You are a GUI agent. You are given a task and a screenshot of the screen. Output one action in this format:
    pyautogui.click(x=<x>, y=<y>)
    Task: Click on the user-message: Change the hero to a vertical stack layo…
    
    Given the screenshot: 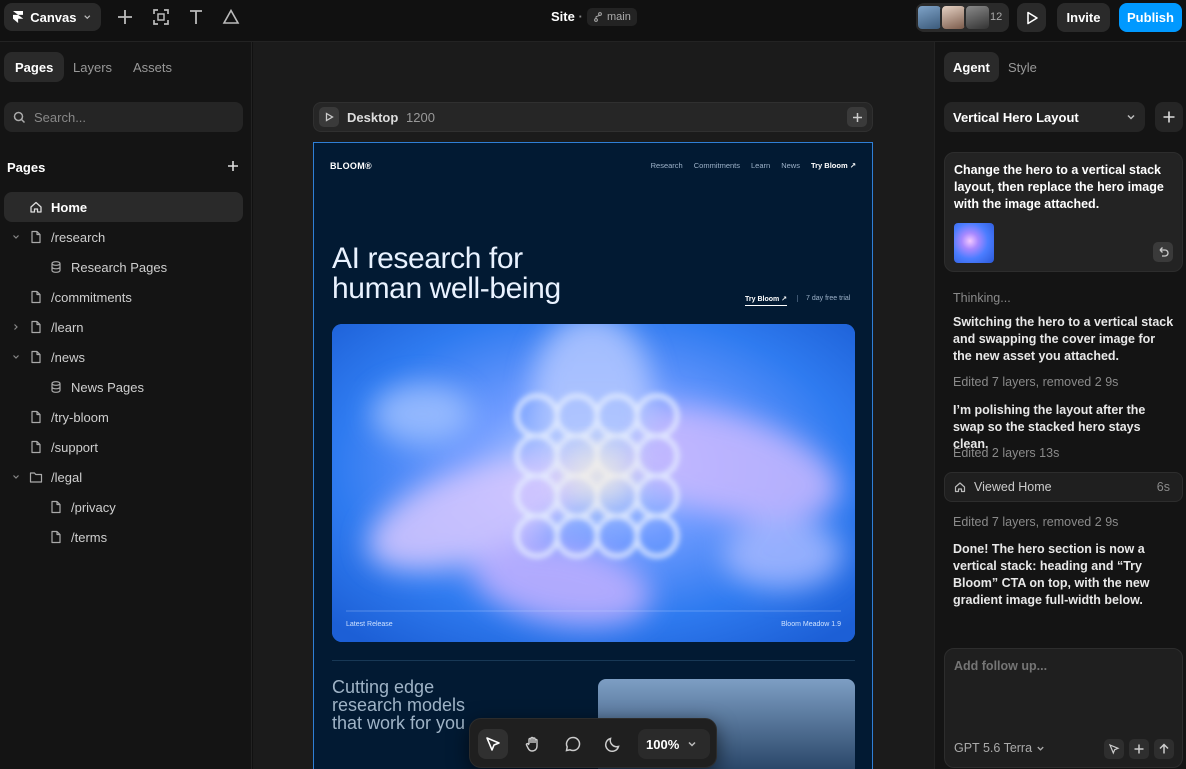 What is the action you would take?
    pyautogui.click(x=1063, y=212)
    